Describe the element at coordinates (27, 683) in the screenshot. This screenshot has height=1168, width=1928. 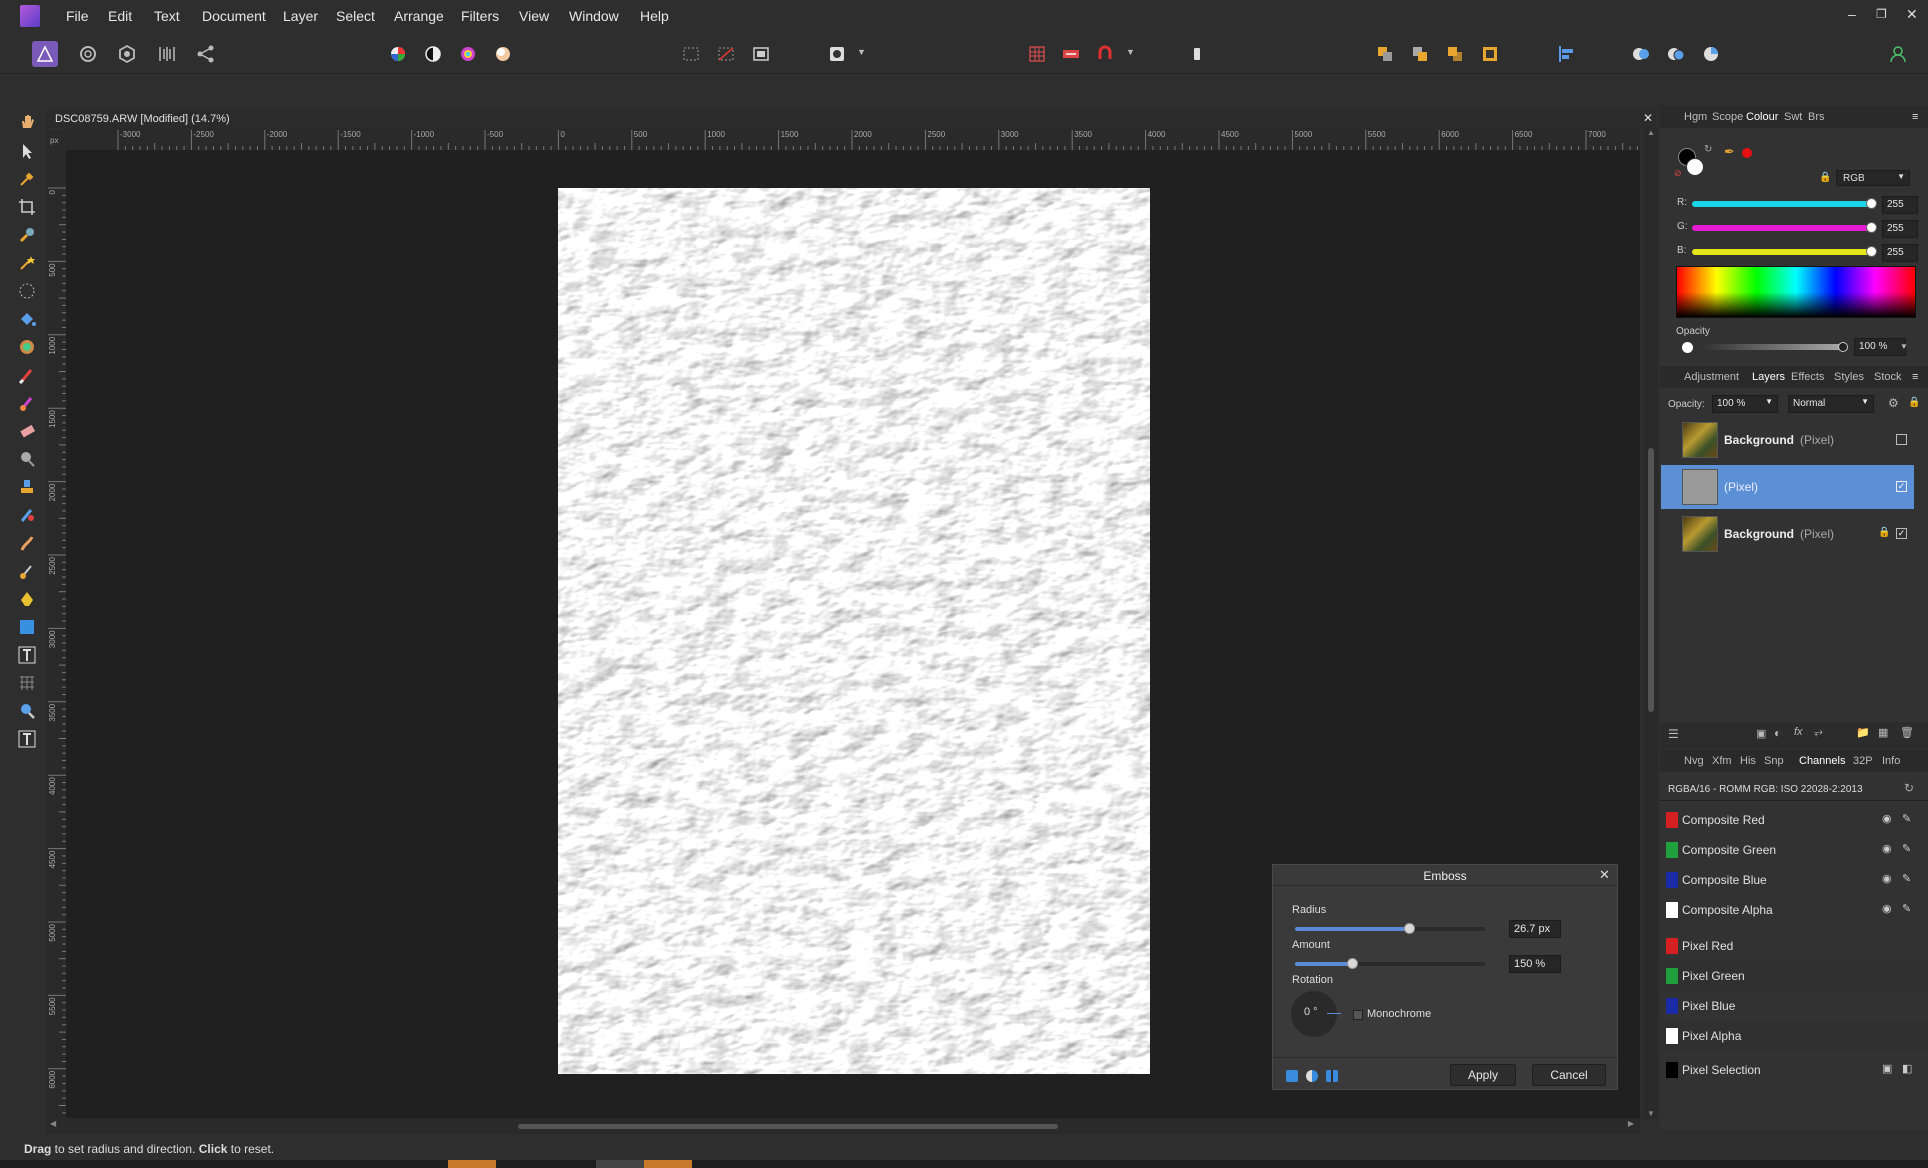
I see `mesh-grid-tool-icon` at that location.